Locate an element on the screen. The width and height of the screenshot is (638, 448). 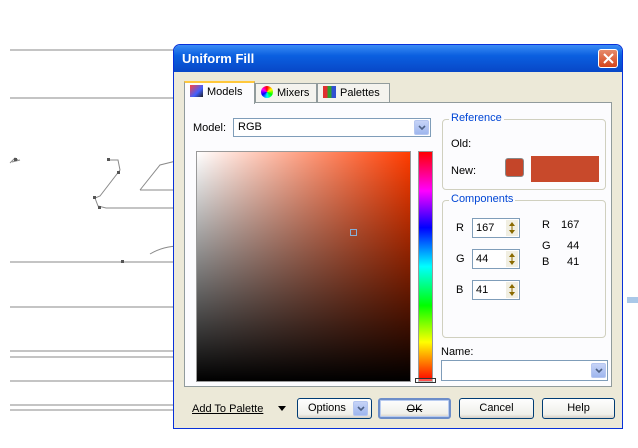
cancel-button: Cancel is located at coordinates (496, 408).